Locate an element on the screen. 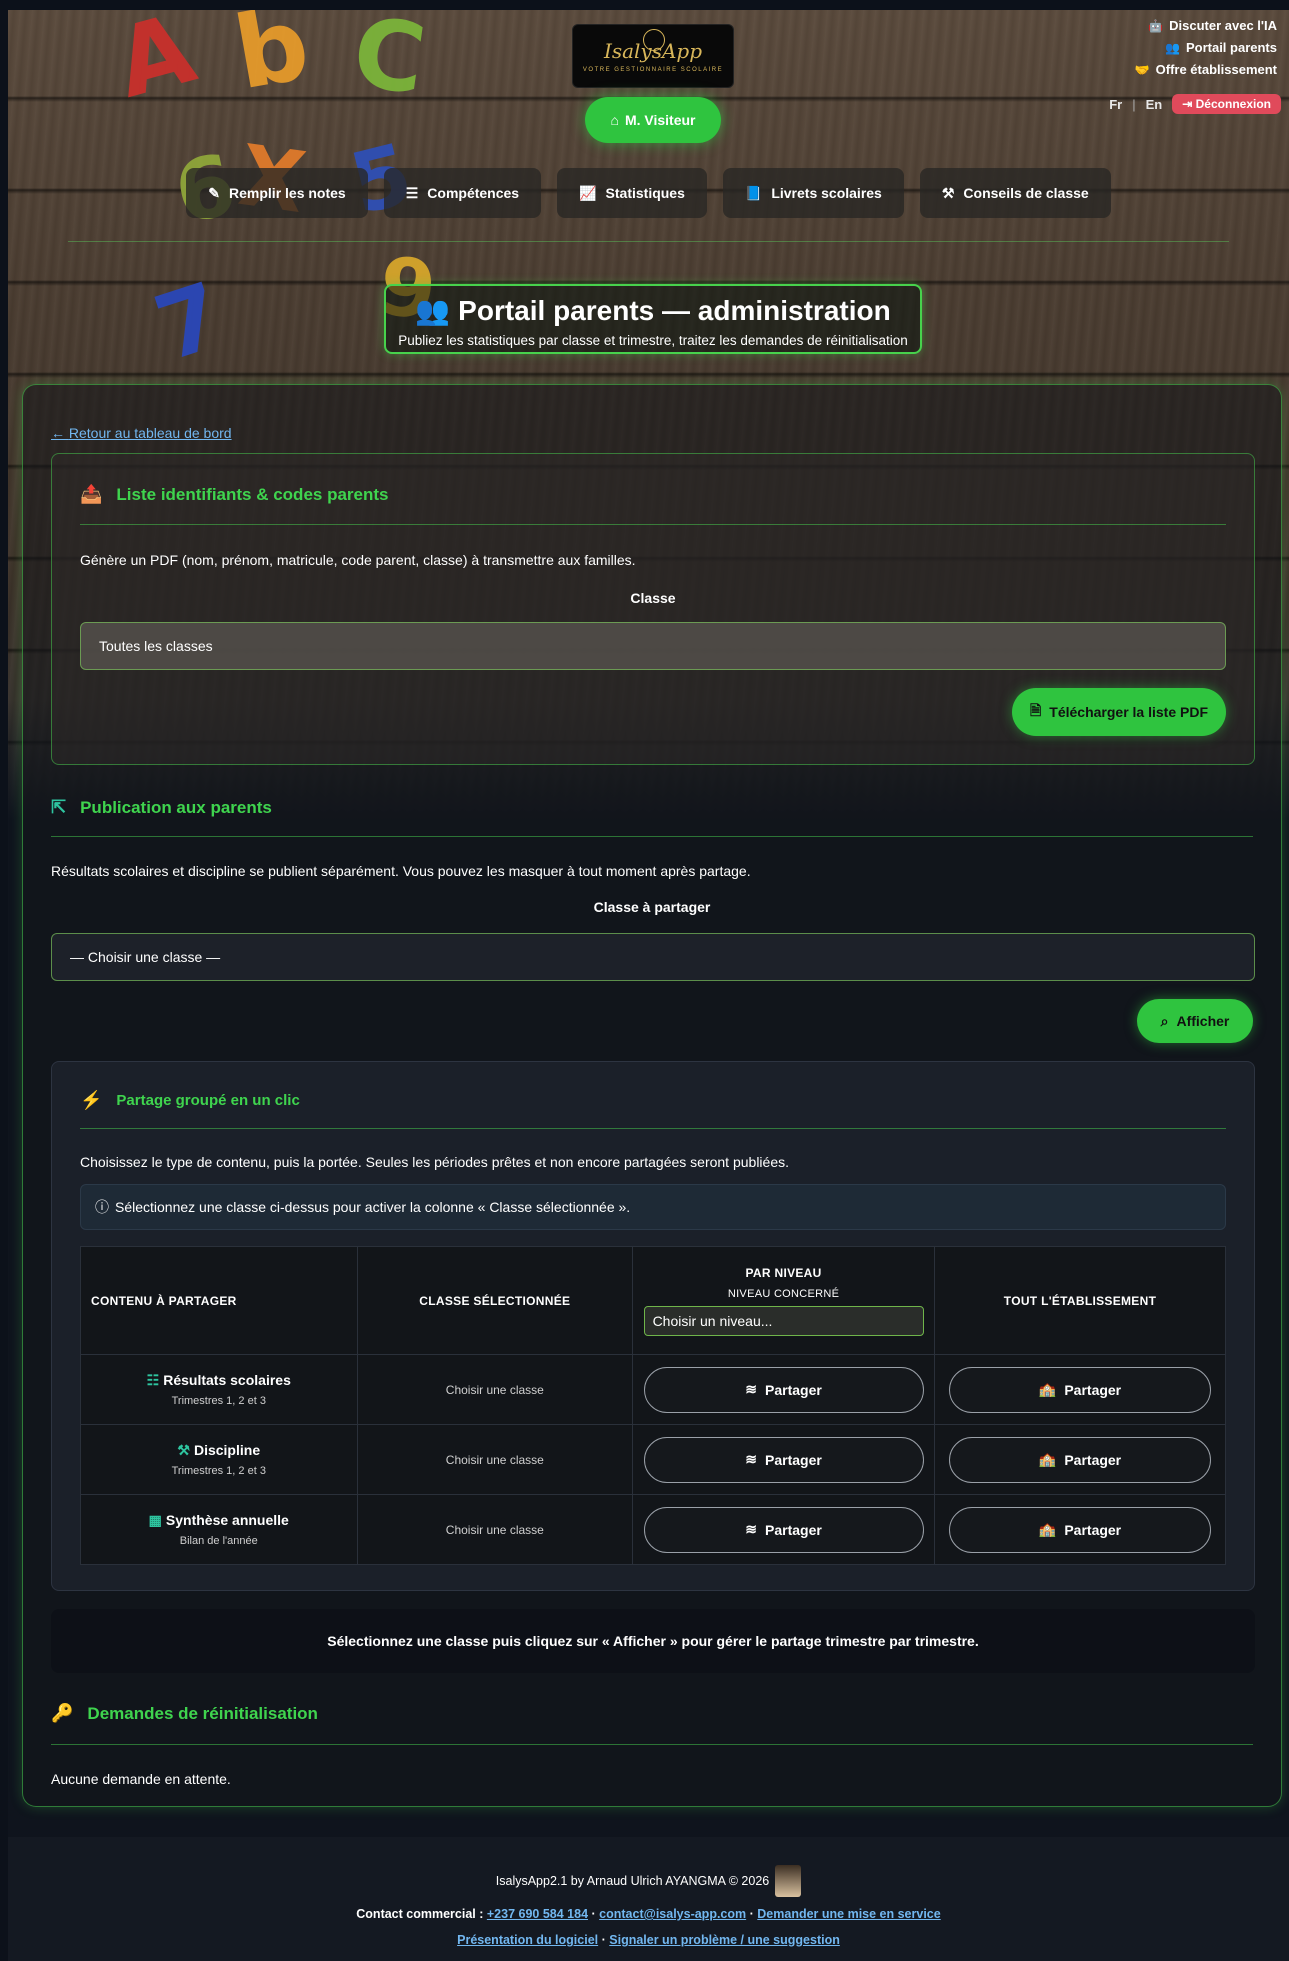  handshake-icon: 🤝 is located at coordinates (1142, 70).